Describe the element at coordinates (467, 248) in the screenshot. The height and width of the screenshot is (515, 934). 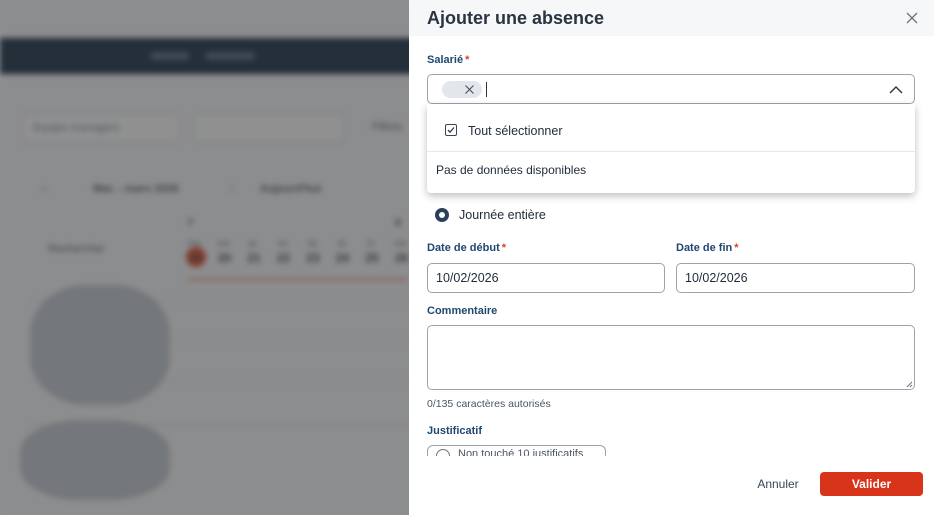
I see `start-date-label: Date de début *` at that location.